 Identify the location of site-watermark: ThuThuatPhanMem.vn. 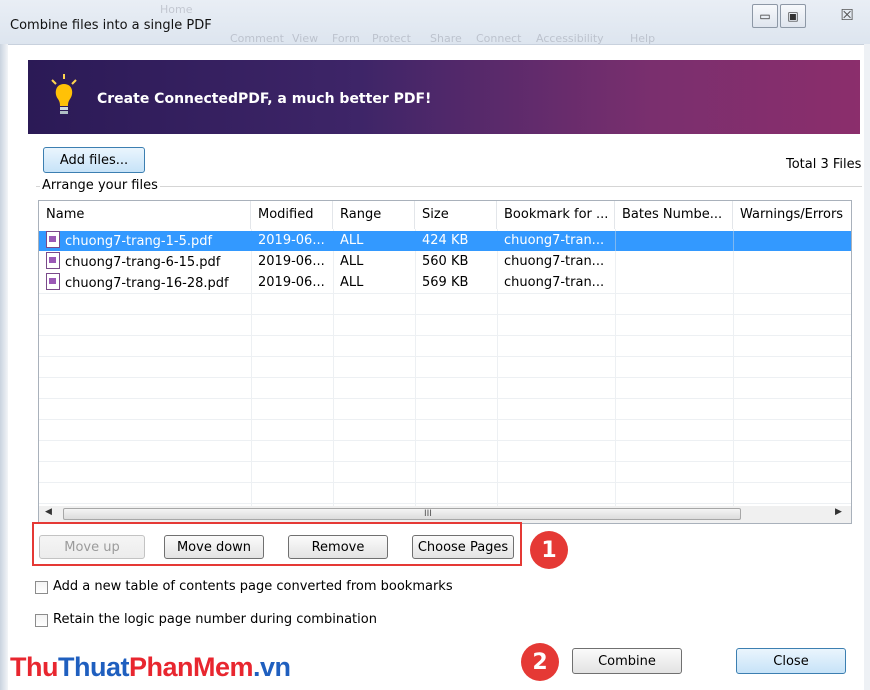
(150, 667).